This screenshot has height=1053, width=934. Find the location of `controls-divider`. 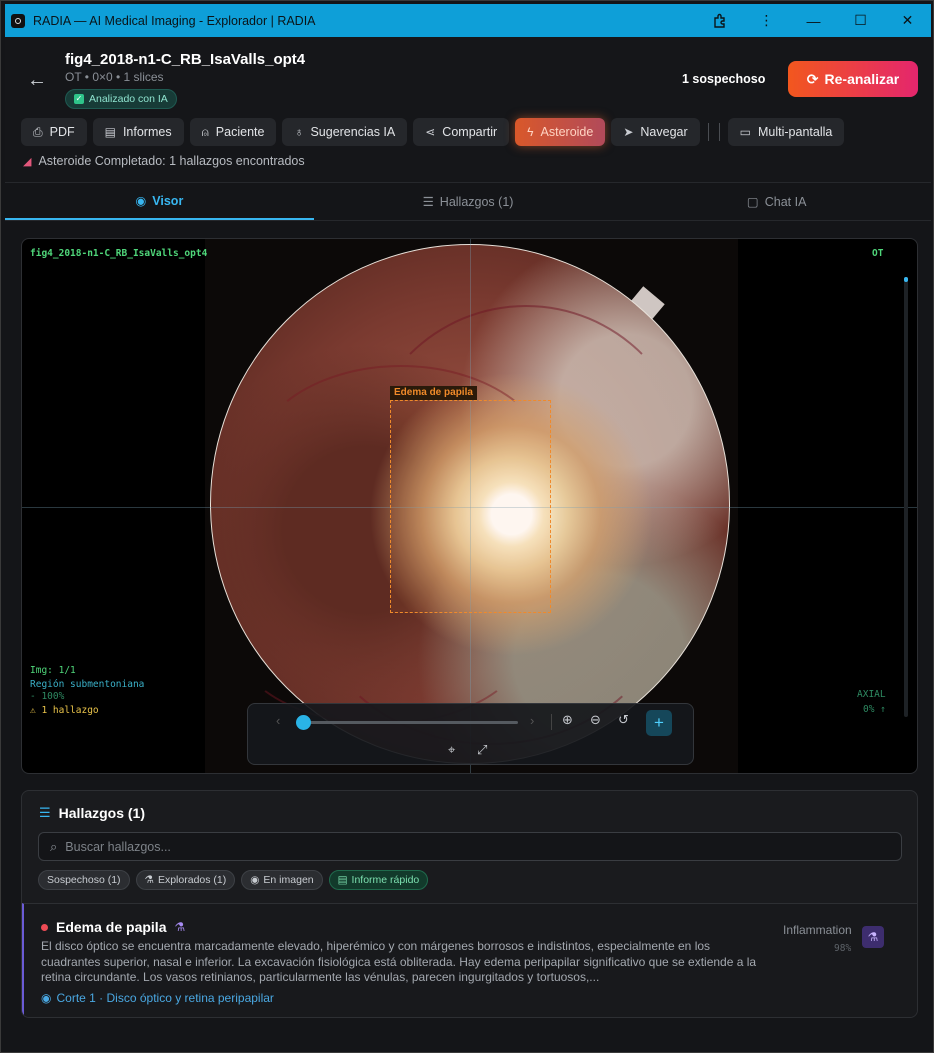

controls-divider is located at coordinates (551, 722).